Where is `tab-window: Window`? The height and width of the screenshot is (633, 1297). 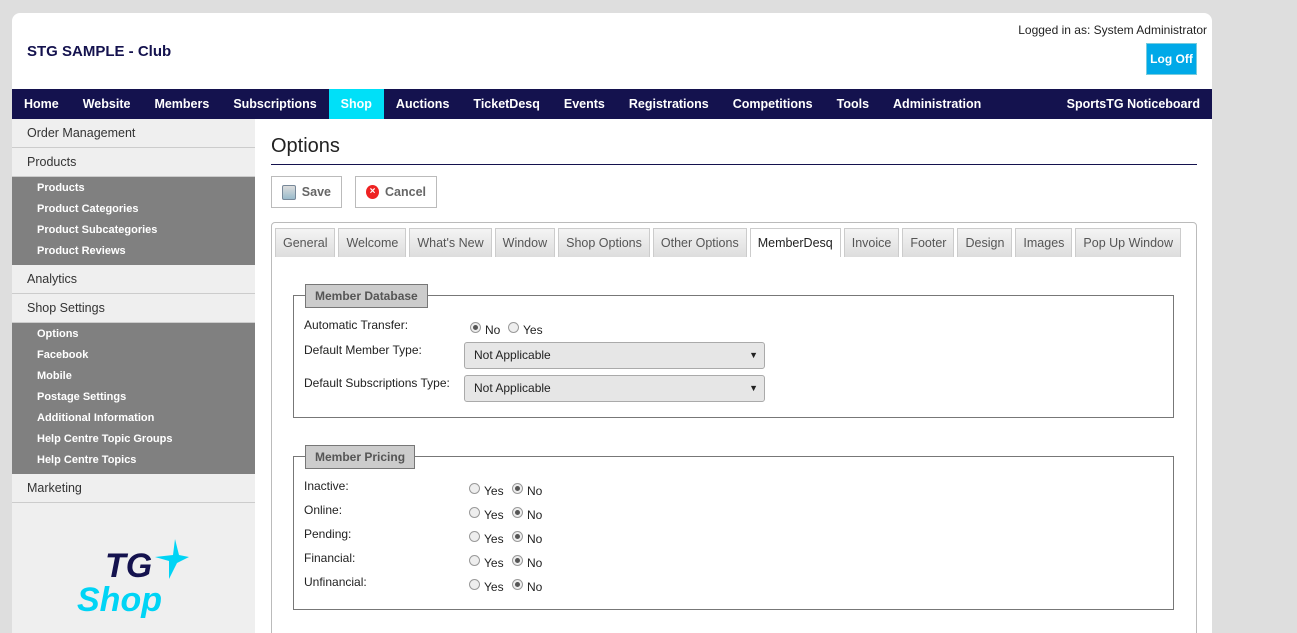 tab-window: Window is located at coordinates (525, 242).